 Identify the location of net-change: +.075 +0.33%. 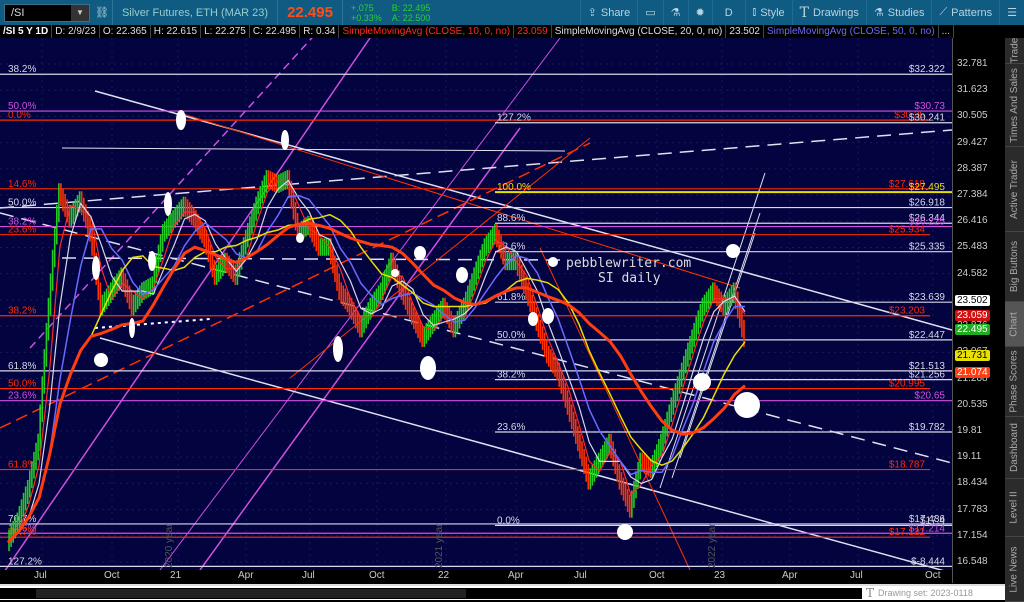
(366, 13).